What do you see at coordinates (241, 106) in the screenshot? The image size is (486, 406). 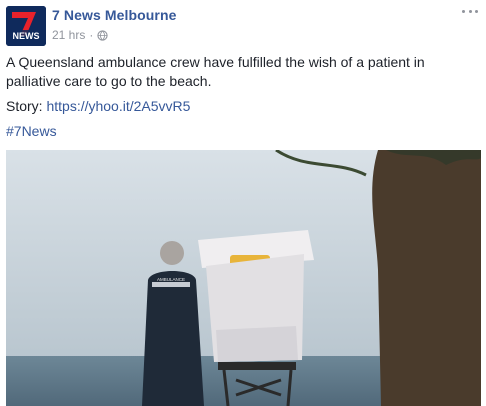 I see `story-line: Story: https://yhoo.it/2A5vvR5` at bounding box center [241, 106].